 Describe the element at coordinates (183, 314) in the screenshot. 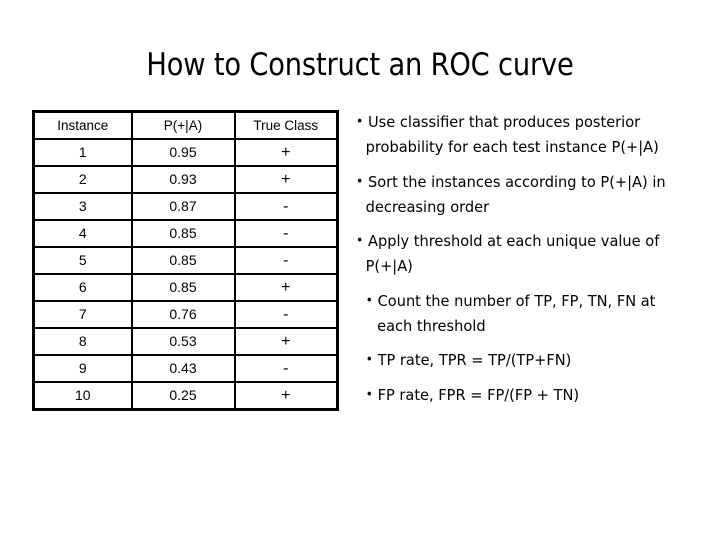

I see `cell-probability: 0.76` at that location.